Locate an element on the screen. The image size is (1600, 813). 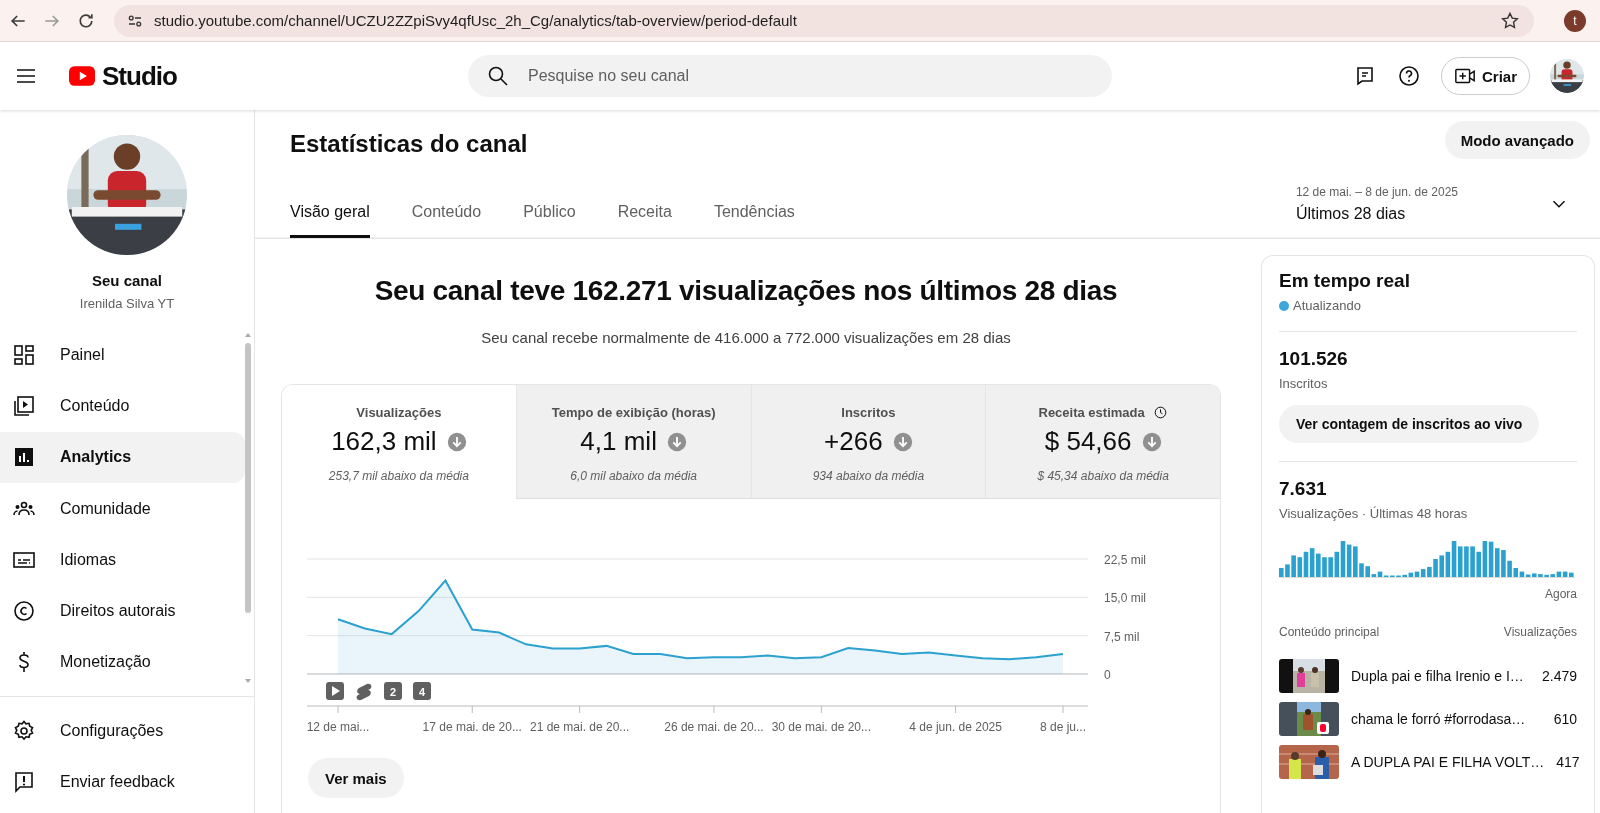
summary-text: Seu canal recebe normalmente de 416.000 a 772.000 visualizações em 28 dias is located at coordinates (746, 337).